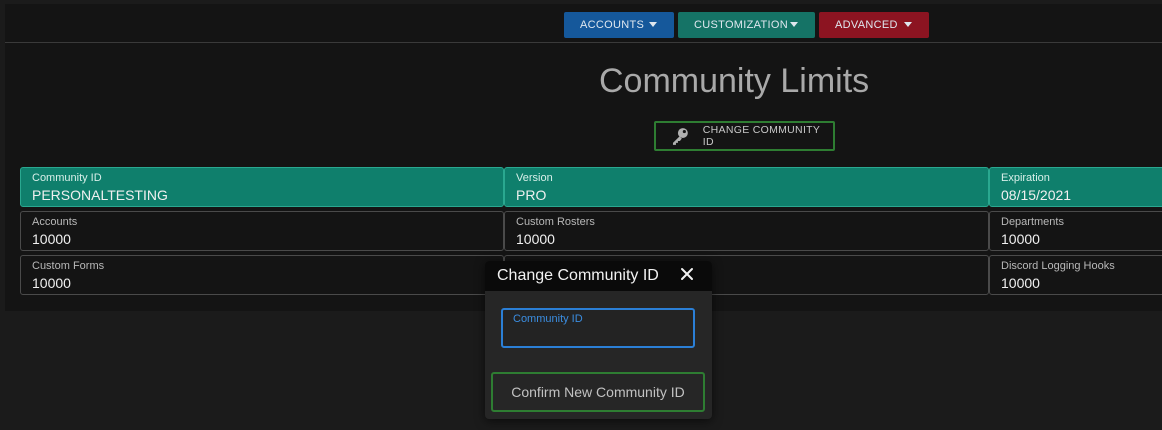 The height and width of the screenshot is (430, 1162). Describe the element at coordinates (1075, 275) in the screenshot. I see `discord-logging-hooks-cell: Discord Logging Hooks 10000` at that location.